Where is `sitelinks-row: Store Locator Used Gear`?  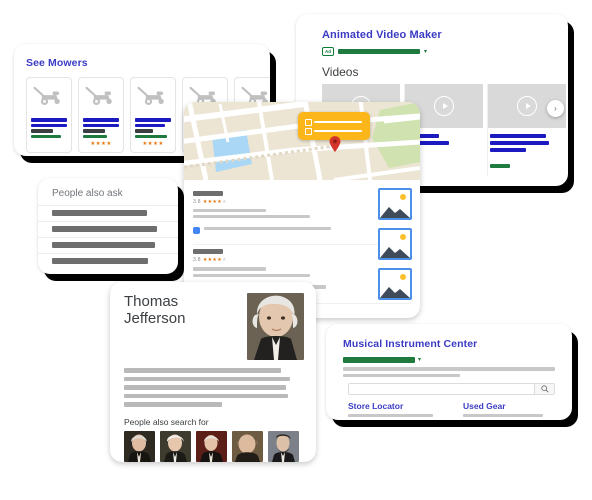
sitelinks-row: Store Locator Used Gear is located at coordinates (449, 407).